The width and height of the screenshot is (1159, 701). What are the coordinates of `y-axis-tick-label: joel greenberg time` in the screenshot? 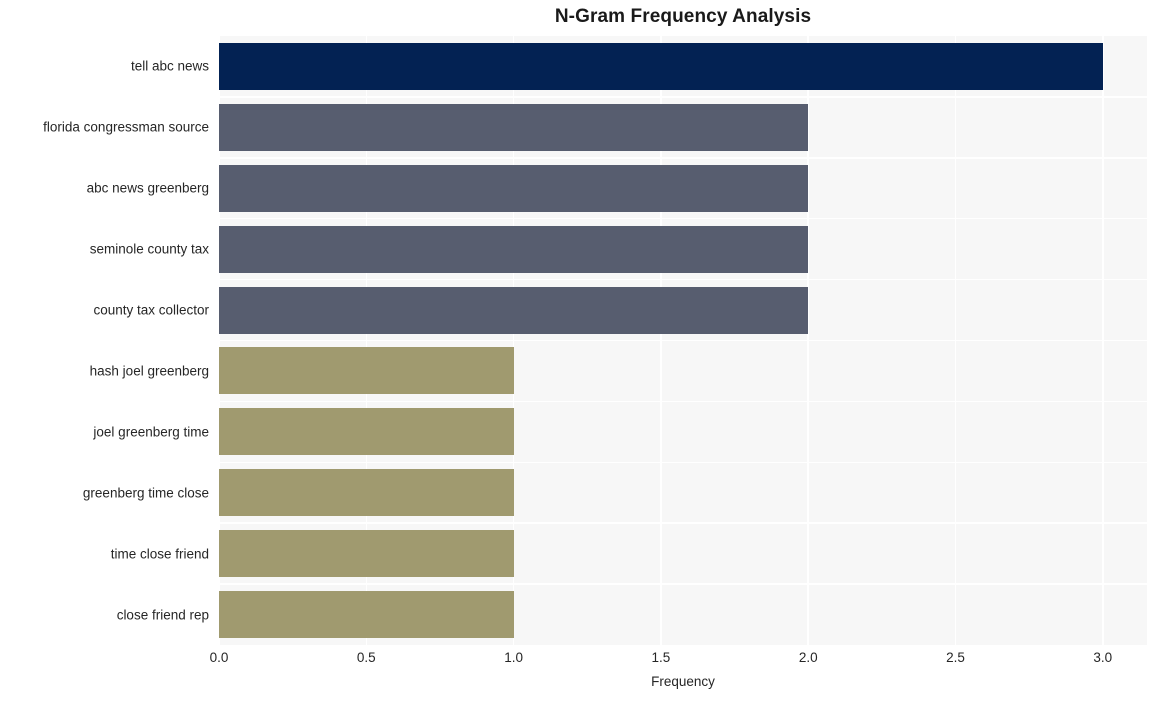 It's located at (151, 432).